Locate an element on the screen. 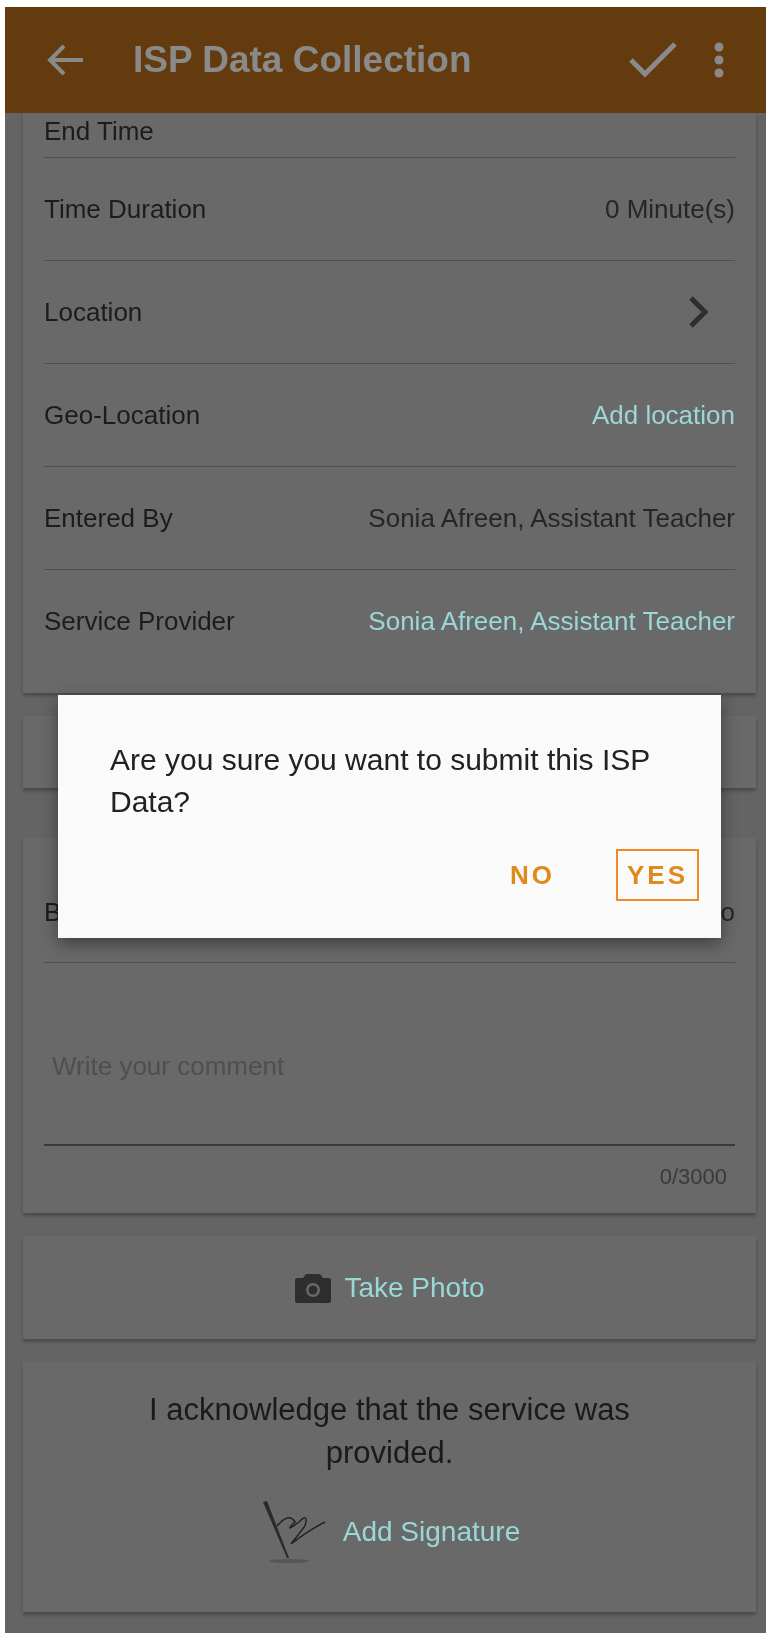 This screenshot has height=1633, width=766. field-label: Location is located at coordinates (93, 312).